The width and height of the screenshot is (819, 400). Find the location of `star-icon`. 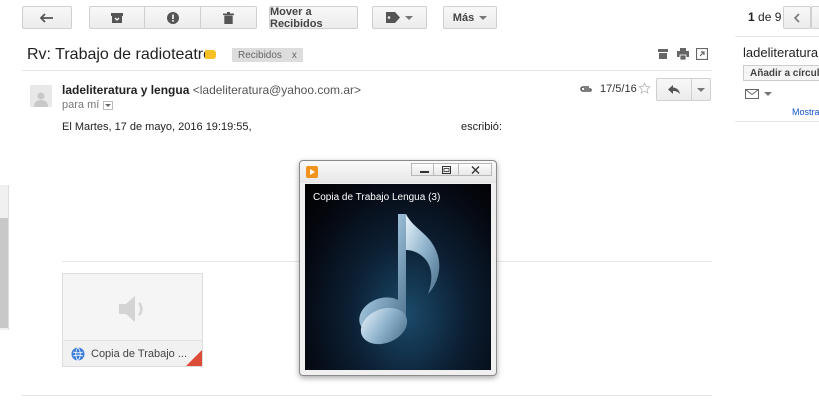

star-icon is located at coordinates (644, 88).